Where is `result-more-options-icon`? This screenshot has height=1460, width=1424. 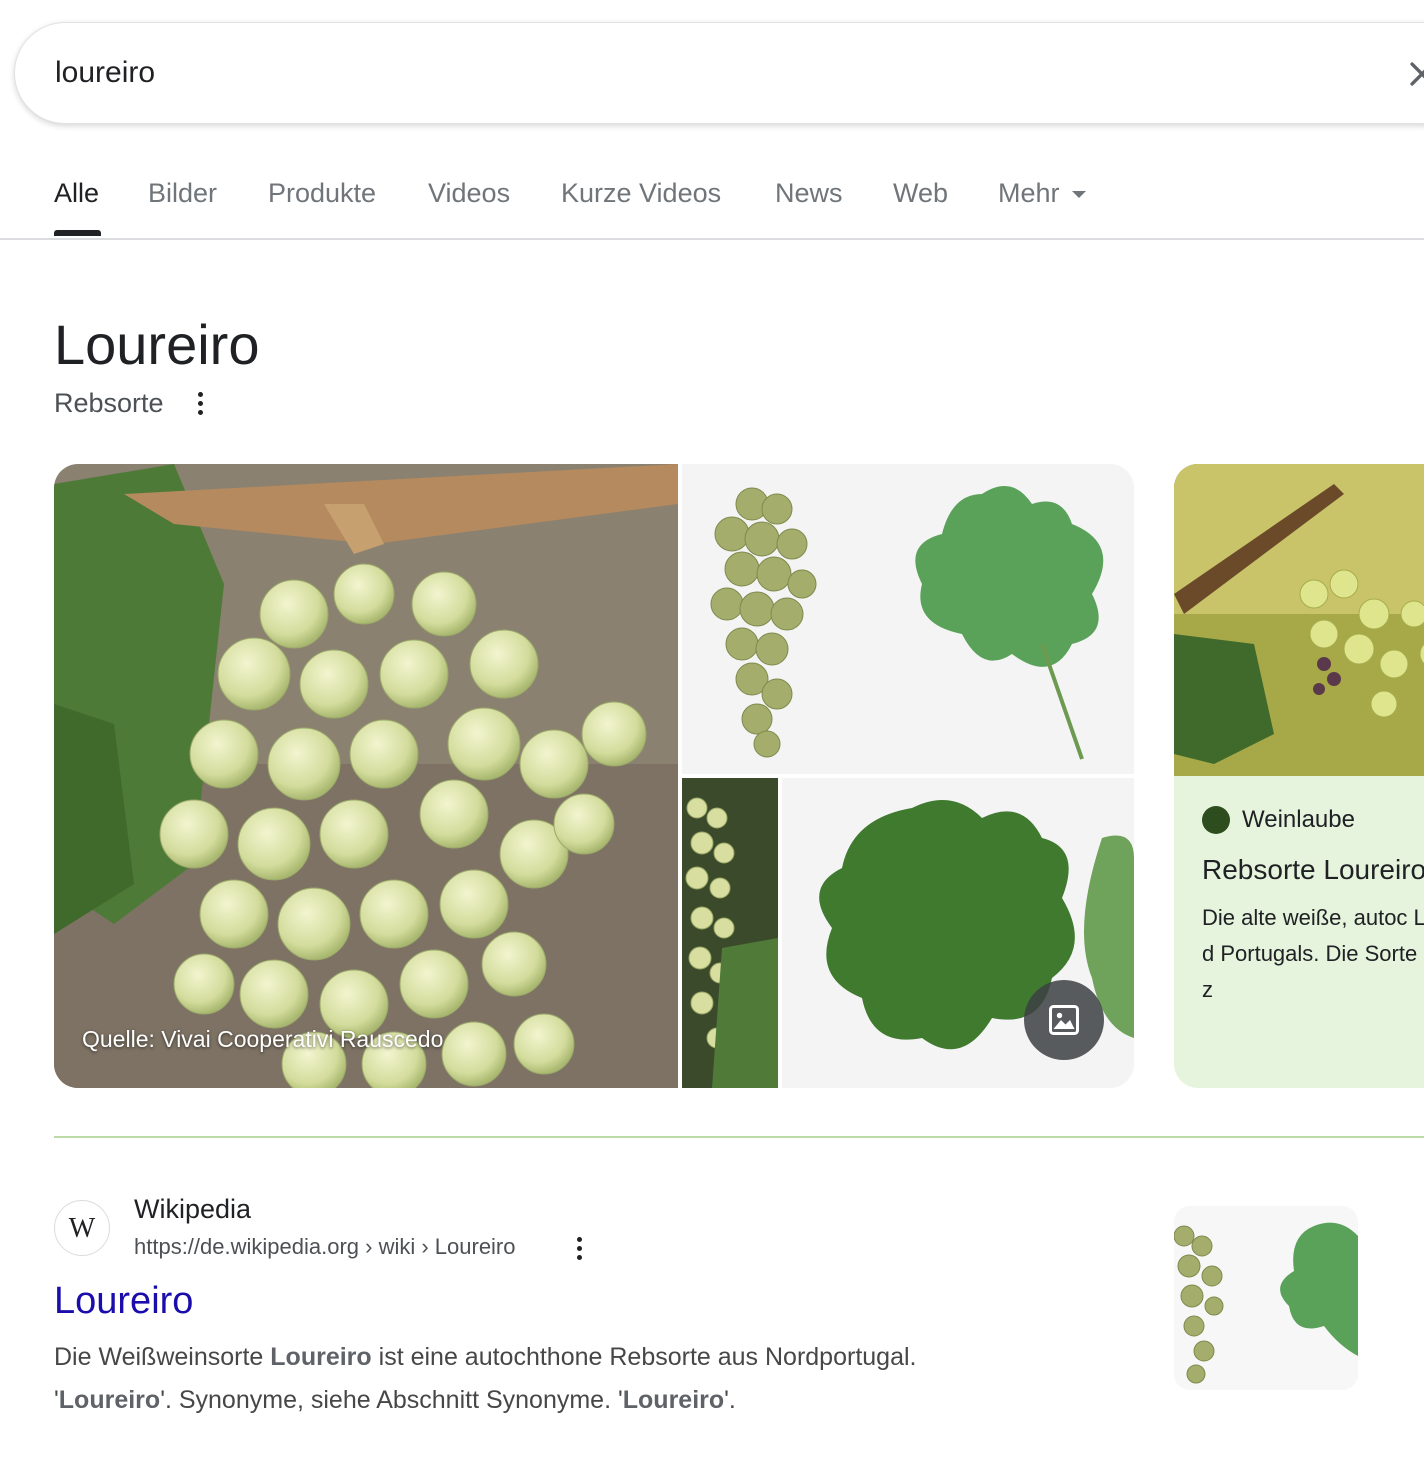
result-more-options-icon is located at coordinates (581, 1250).